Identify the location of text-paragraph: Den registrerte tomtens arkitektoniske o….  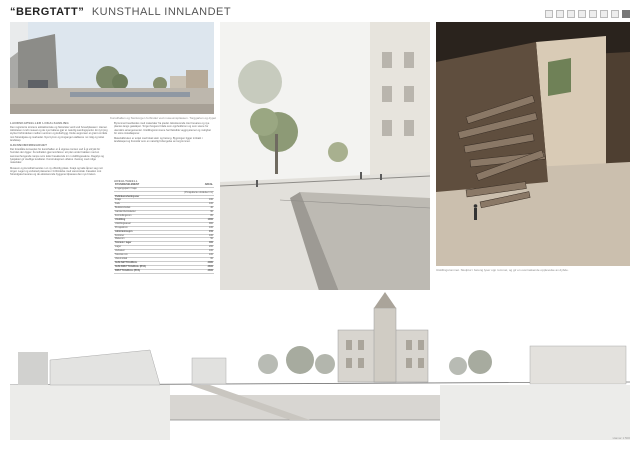
(59, 133).